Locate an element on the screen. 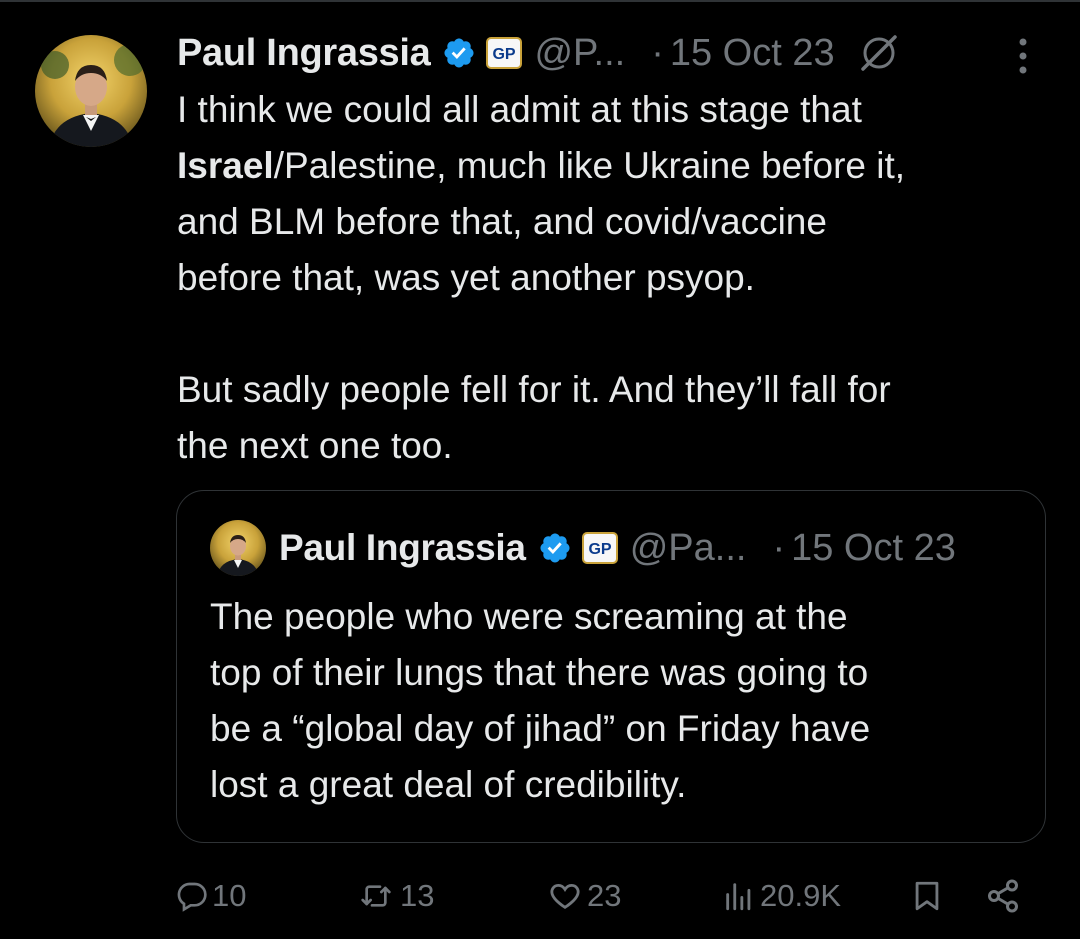  top-divider is located at coordinates (540, 1).